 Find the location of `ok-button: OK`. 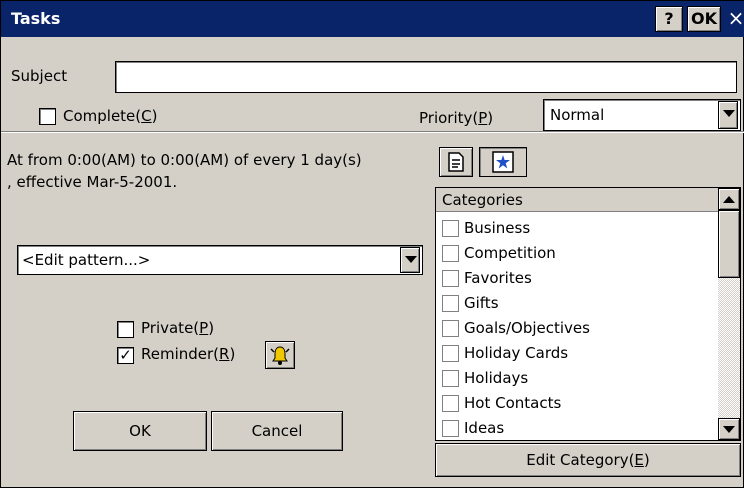

ok-button: OK is located at coordinates (140, 431).